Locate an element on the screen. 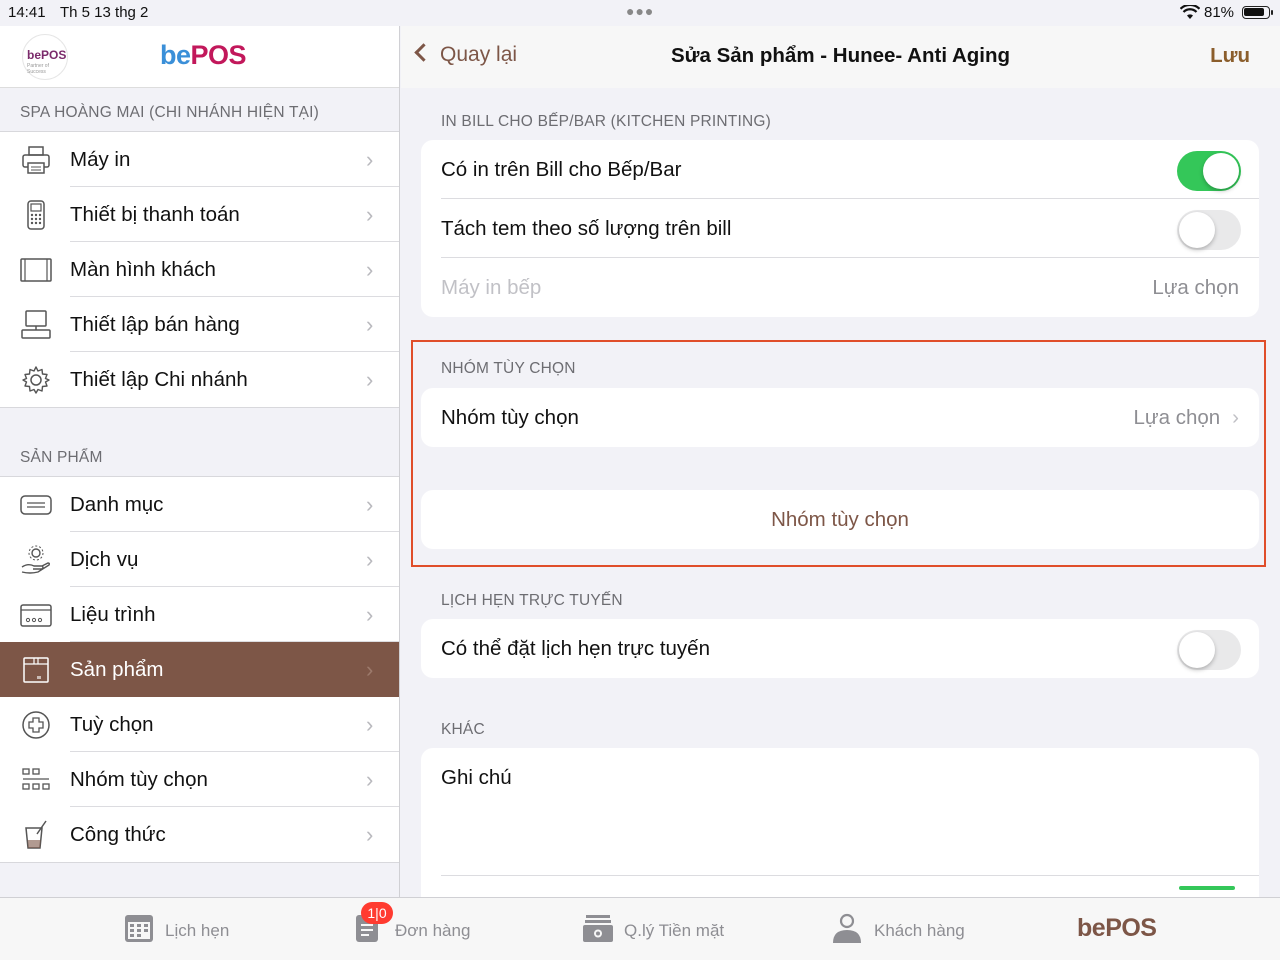  sidebar-item-label: Sản phẩm is located at coordinates (117, 669).